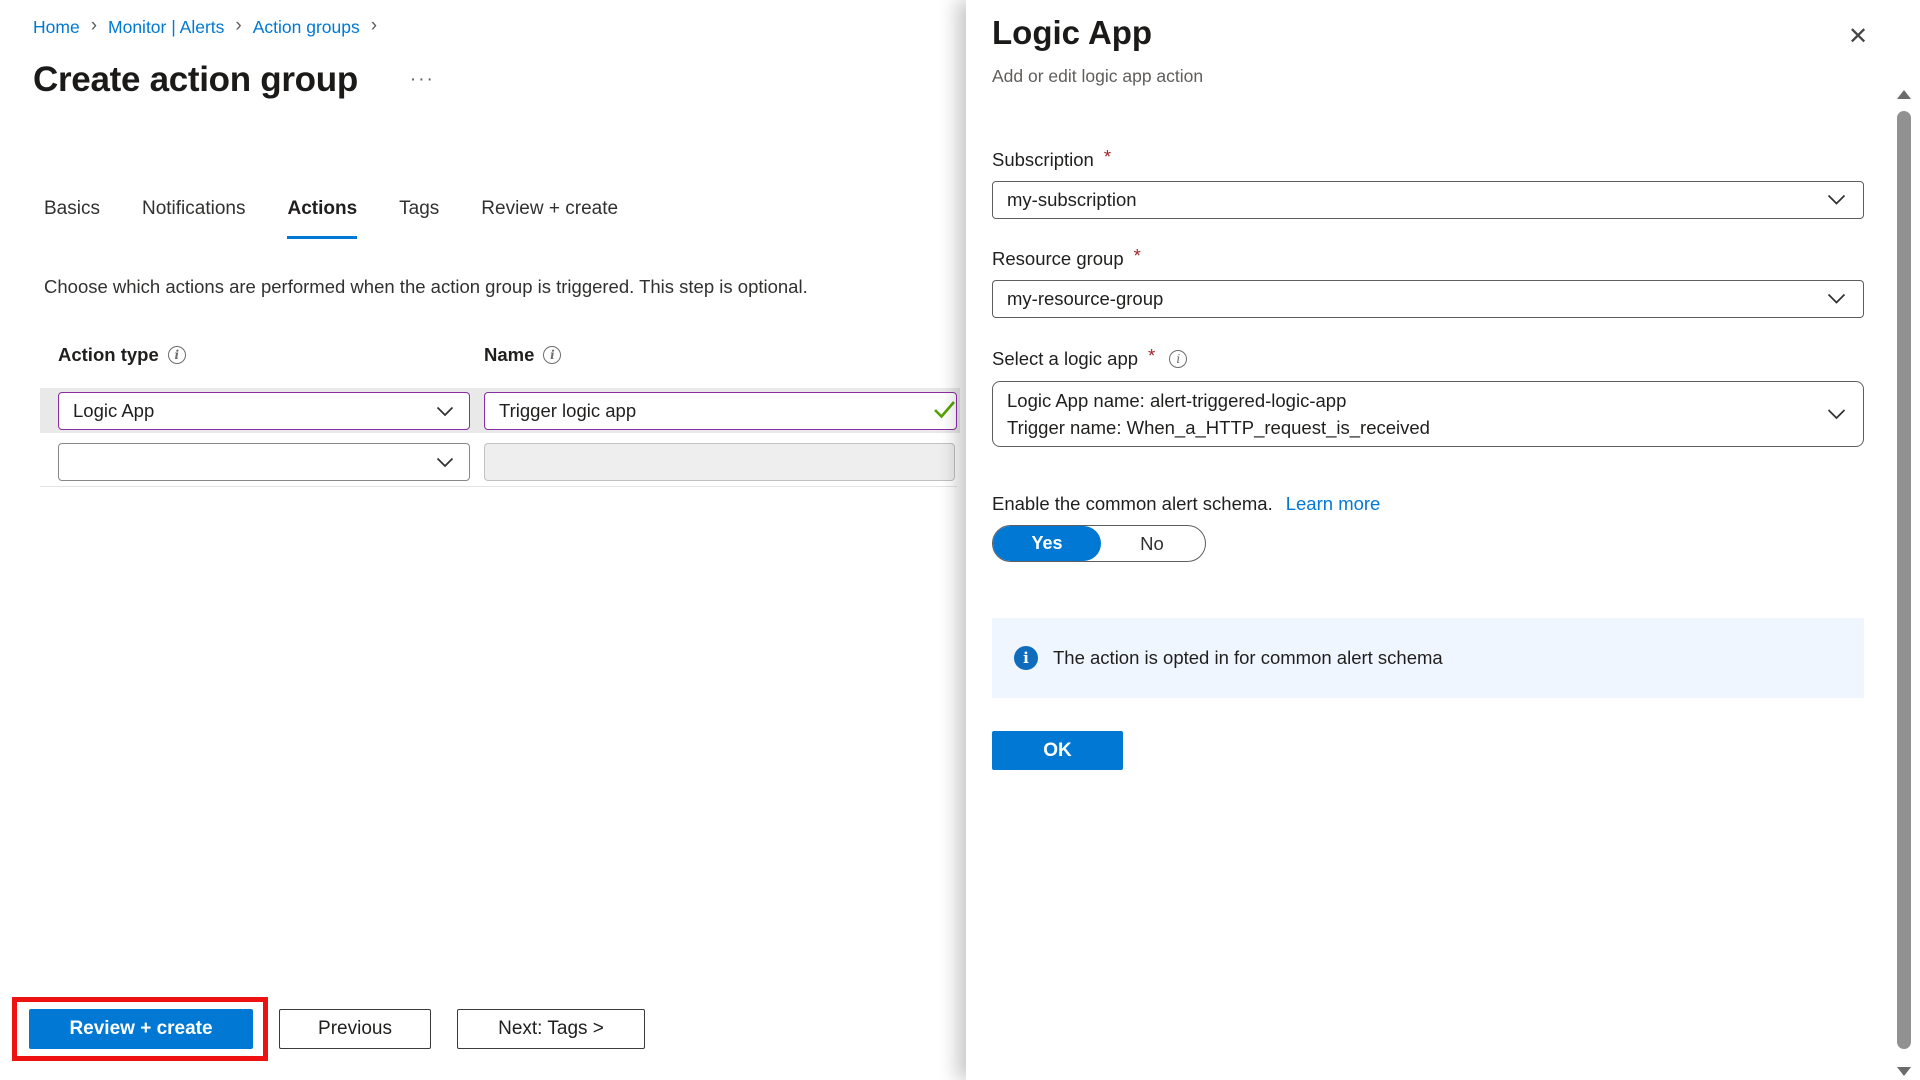 Image resolution: width=1920 pixels, height=1080 pixels. Describe the element at coordinates (1178, 359) in the screenshot. I see `logic-app-info-icon: i` at that location.